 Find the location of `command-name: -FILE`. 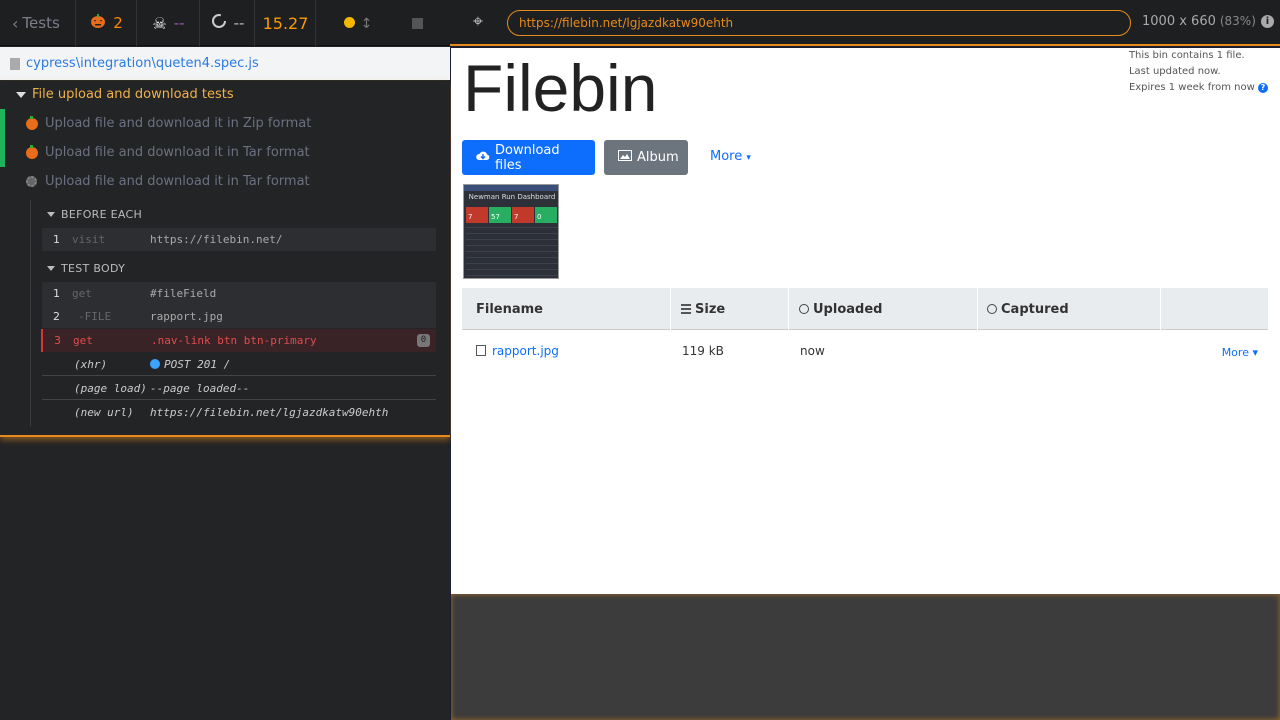

command-name: -FILE is located at coordinates (95, 316).